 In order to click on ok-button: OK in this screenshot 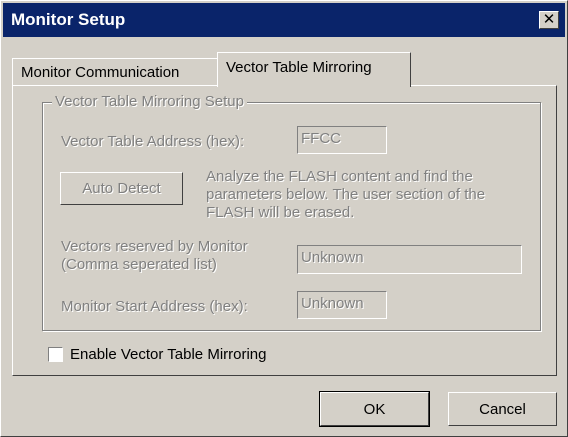, I will do `click(374, 409)`.